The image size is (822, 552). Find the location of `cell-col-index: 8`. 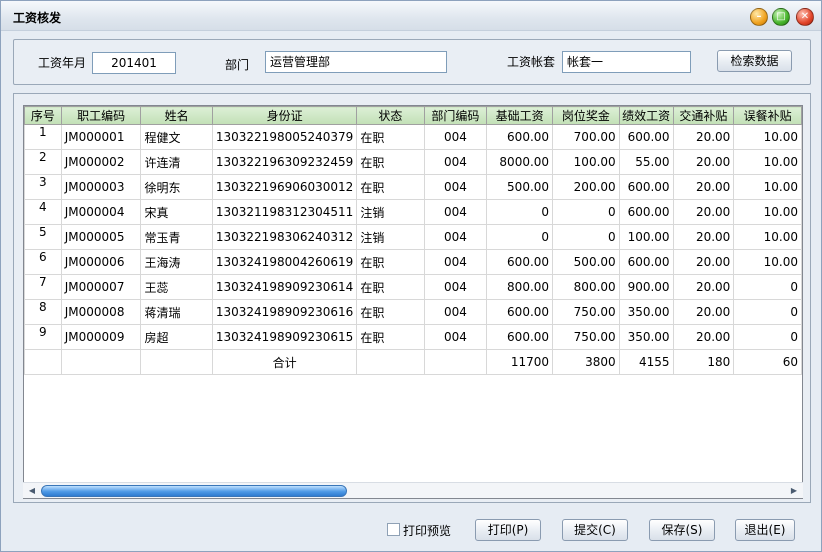

cell-col-index: 8 is located at coordinates (43, 312).